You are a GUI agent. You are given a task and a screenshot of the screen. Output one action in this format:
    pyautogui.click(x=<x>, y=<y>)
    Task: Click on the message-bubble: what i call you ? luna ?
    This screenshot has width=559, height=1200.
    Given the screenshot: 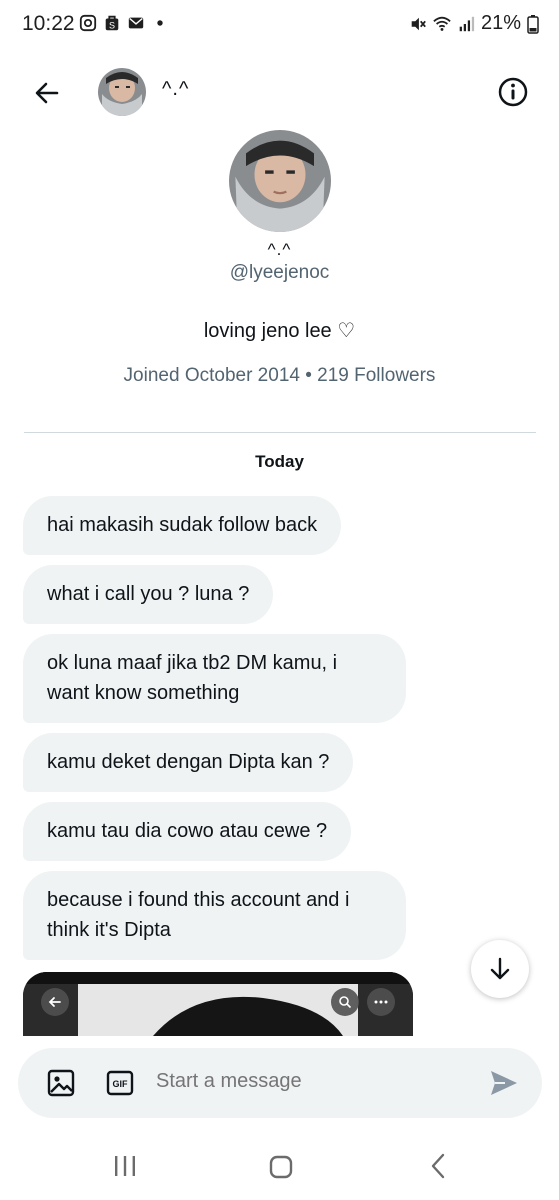 What is the action you would take?
    pyautogui.click(x=148, y=594)
    